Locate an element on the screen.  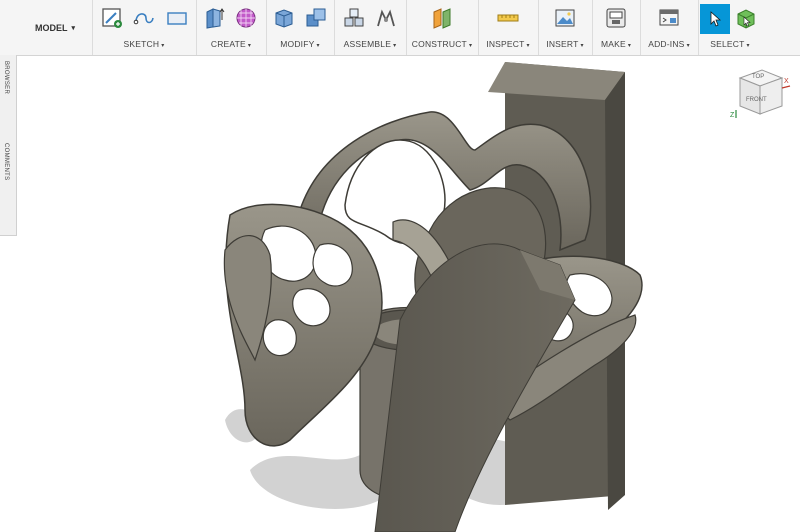
browser-tab: BROWSER is located at coordinates (8, 91).